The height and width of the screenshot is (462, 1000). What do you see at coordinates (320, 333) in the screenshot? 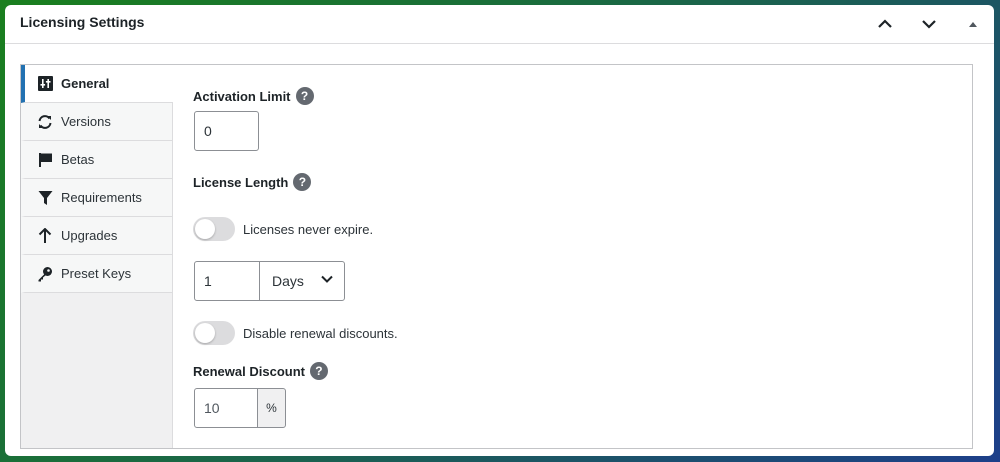
I see `disable-renewal-label: Disable renewal discounts.` at bounding box center [320, 333].